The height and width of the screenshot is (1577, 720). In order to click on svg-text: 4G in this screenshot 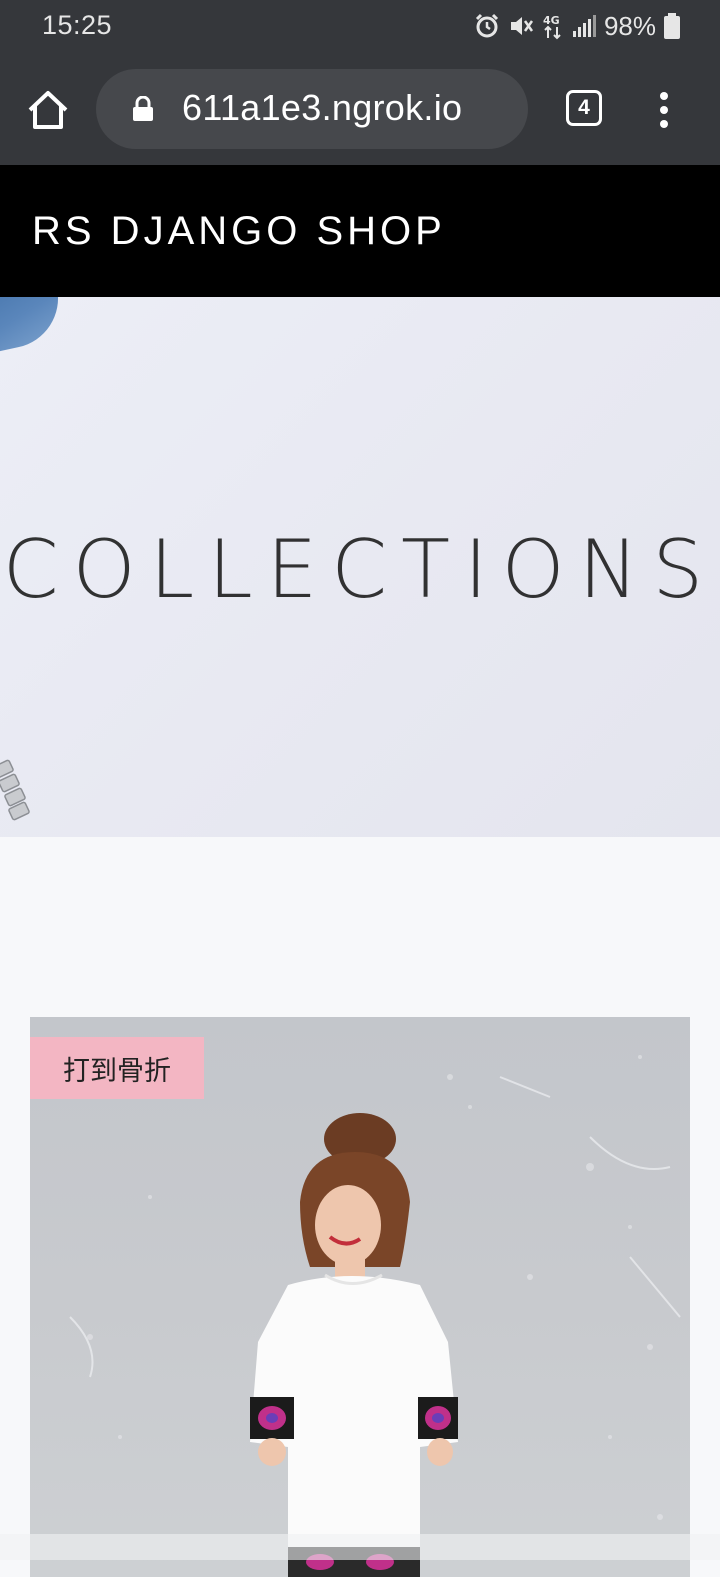, I will do `click(551, 20)`.